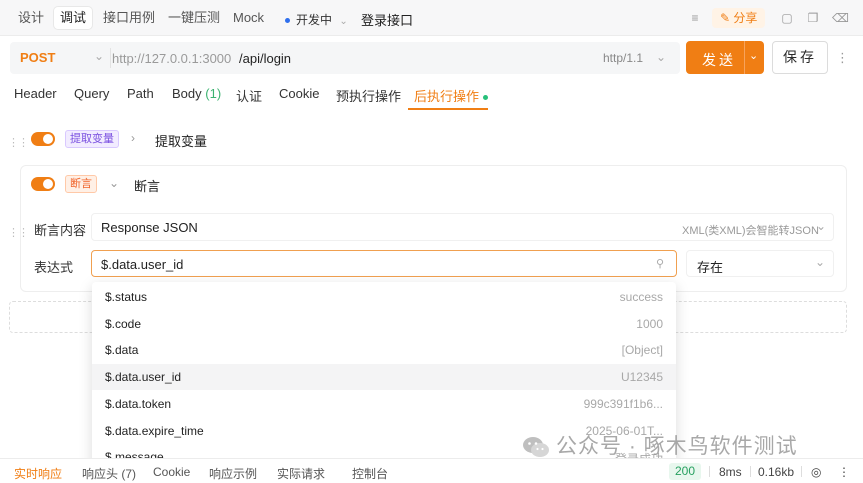 The height and width of the screenshot is (483, 863). Describe the element at coordinates (787, 18) in the screenshot. I see `lock-icon: ▢` at that location.